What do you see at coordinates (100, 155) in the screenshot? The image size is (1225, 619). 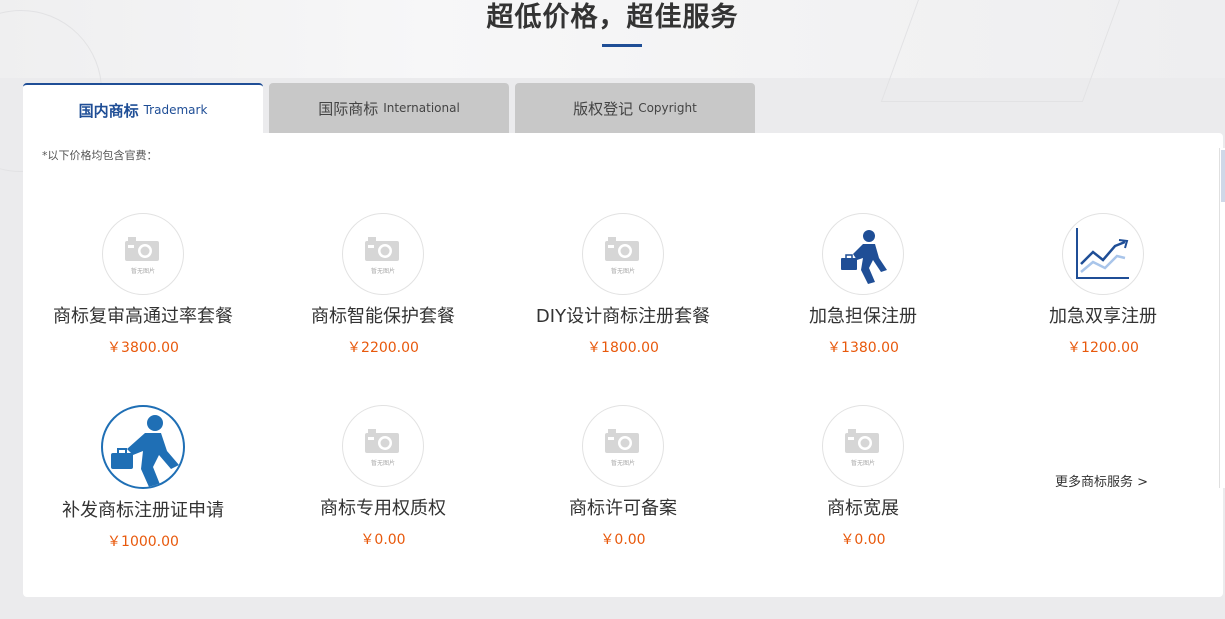 I see `price-note: *以下价格均包含官费：` at bounding box center [100, 155].